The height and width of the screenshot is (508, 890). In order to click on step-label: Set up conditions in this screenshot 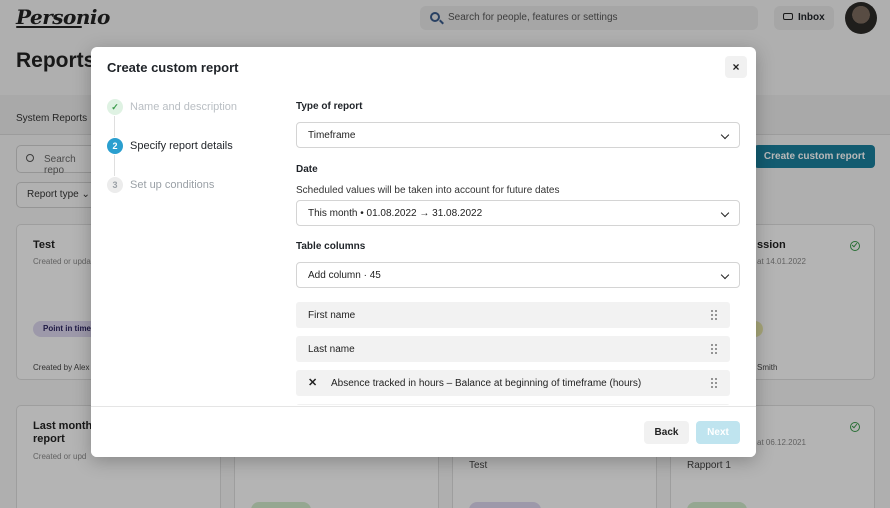, I will do `click(172, 185)`.